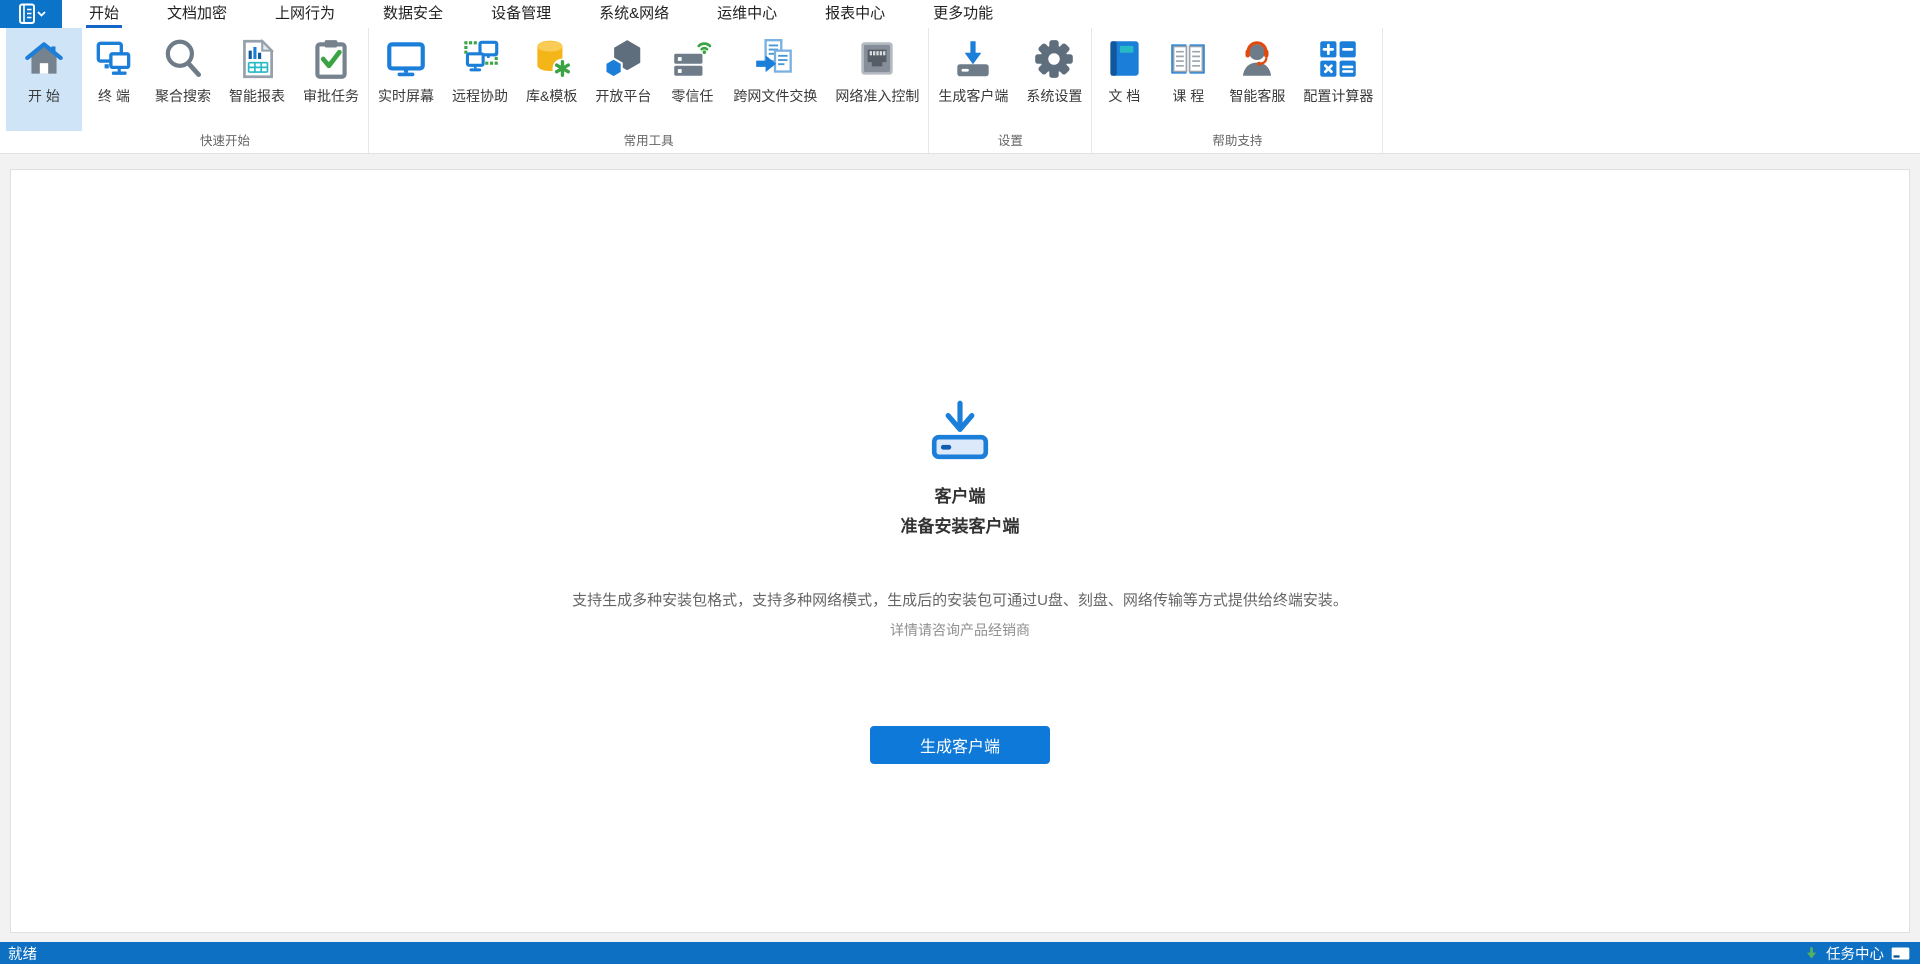 Image resolution: width=1920 pixels, height=964 pixels. What do you see at coordinates (1257, 96) in the screenshot?
I see `ribbon-item-label: 智能客服` at bounding box center [1257, 96].